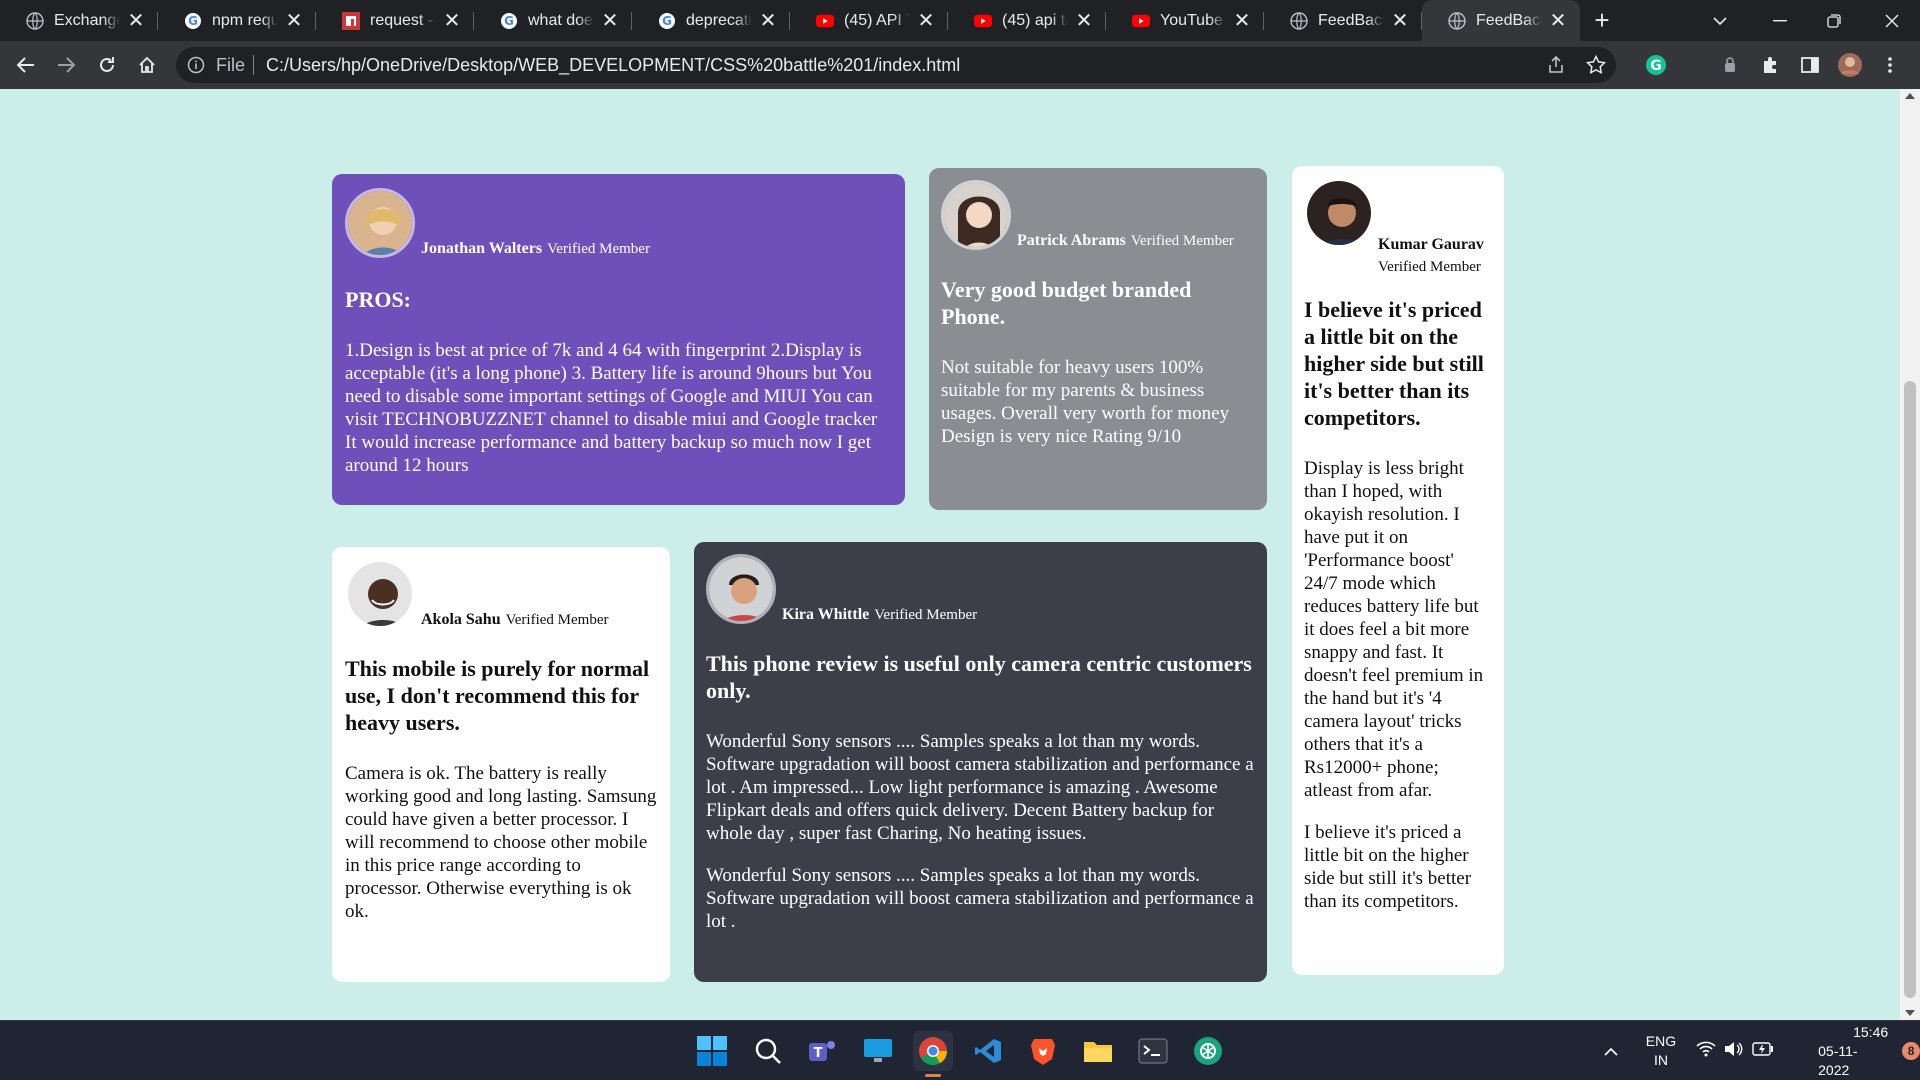  Describe the element at coordinates (712, 1051) in the screenshot. I see `start-icon` at that location.